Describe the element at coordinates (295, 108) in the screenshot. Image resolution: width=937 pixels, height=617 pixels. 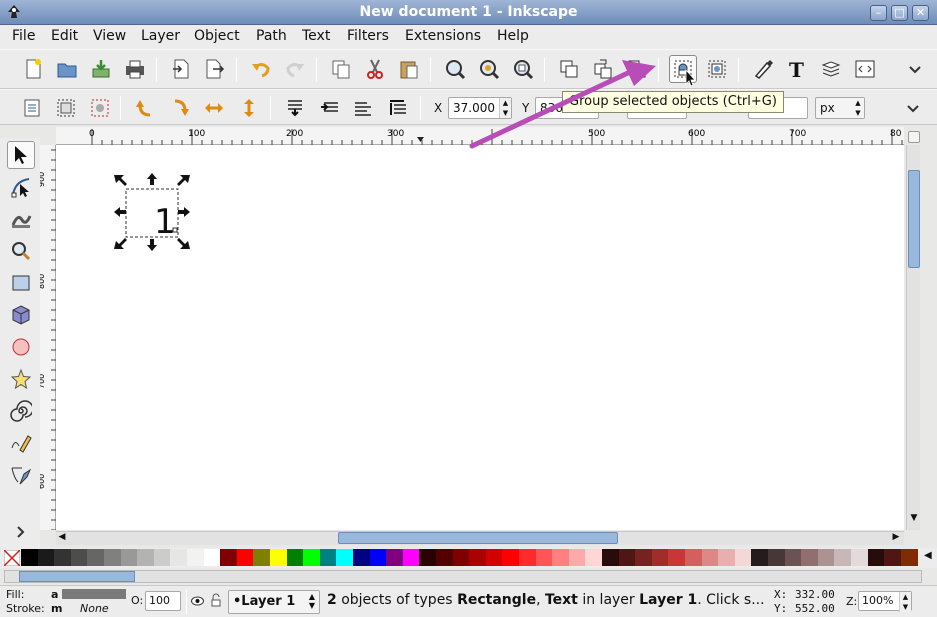
I see `lower-to-bottom-button` at that location.